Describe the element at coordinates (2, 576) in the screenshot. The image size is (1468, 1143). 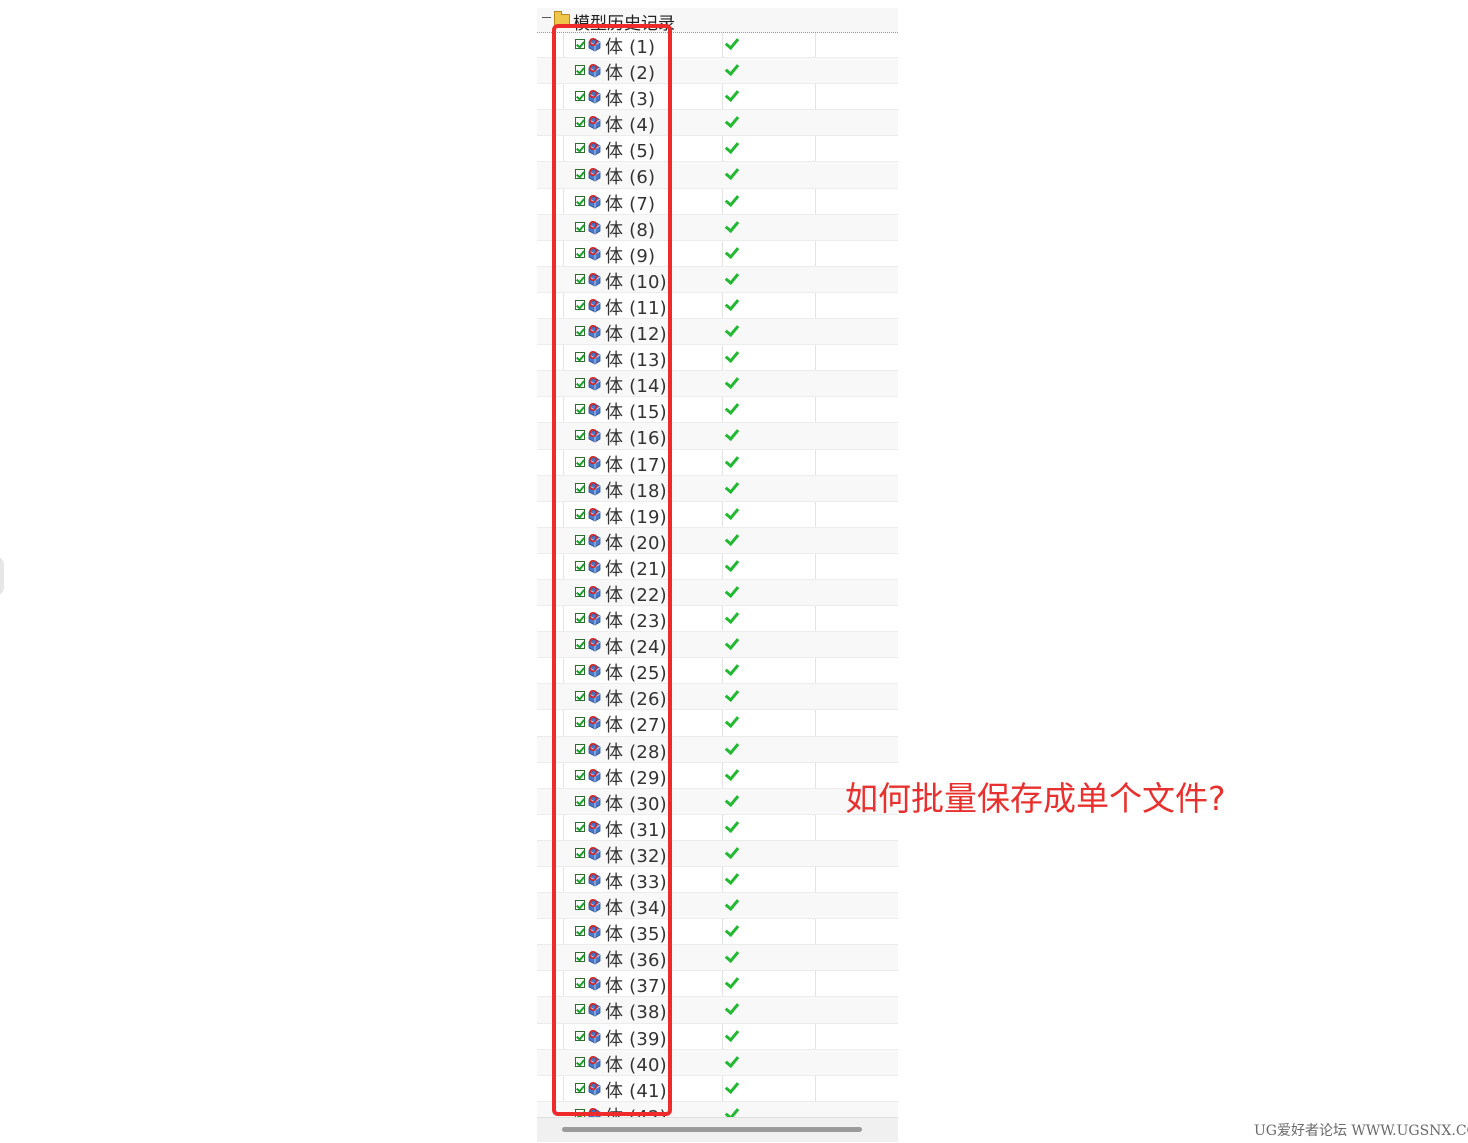
I see `edge-circle-decoration` at that location.